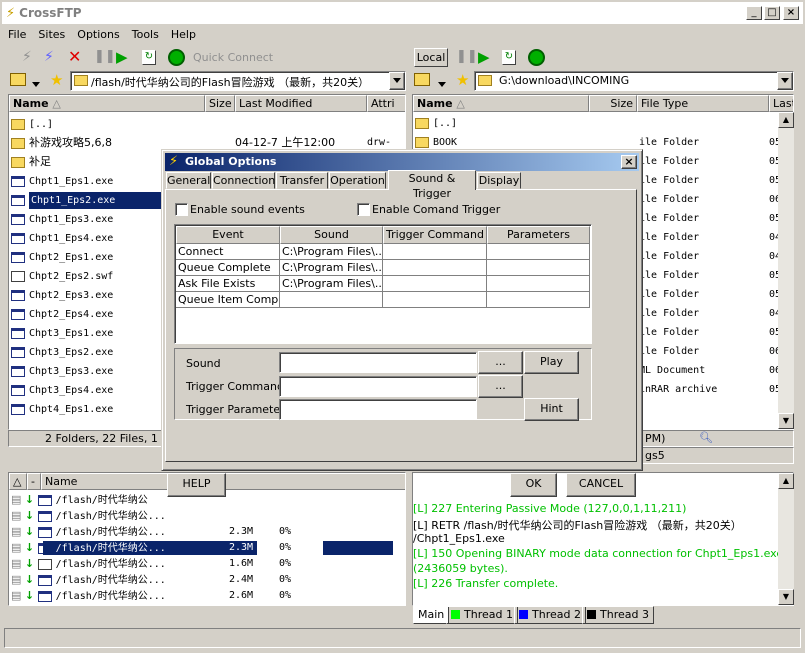  What do you see at coordinates (145, 34) in the screenshot?
I see `menu-tools: Tools` at bounding box center [145, 34].